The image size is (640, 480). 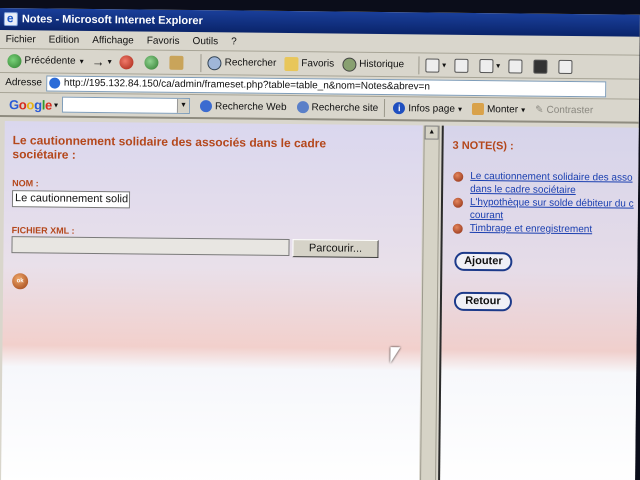 What do you see at coordinates (20, 281) in the screenshot?
I see `ok-button: ok` at bounding box center [20, 281].